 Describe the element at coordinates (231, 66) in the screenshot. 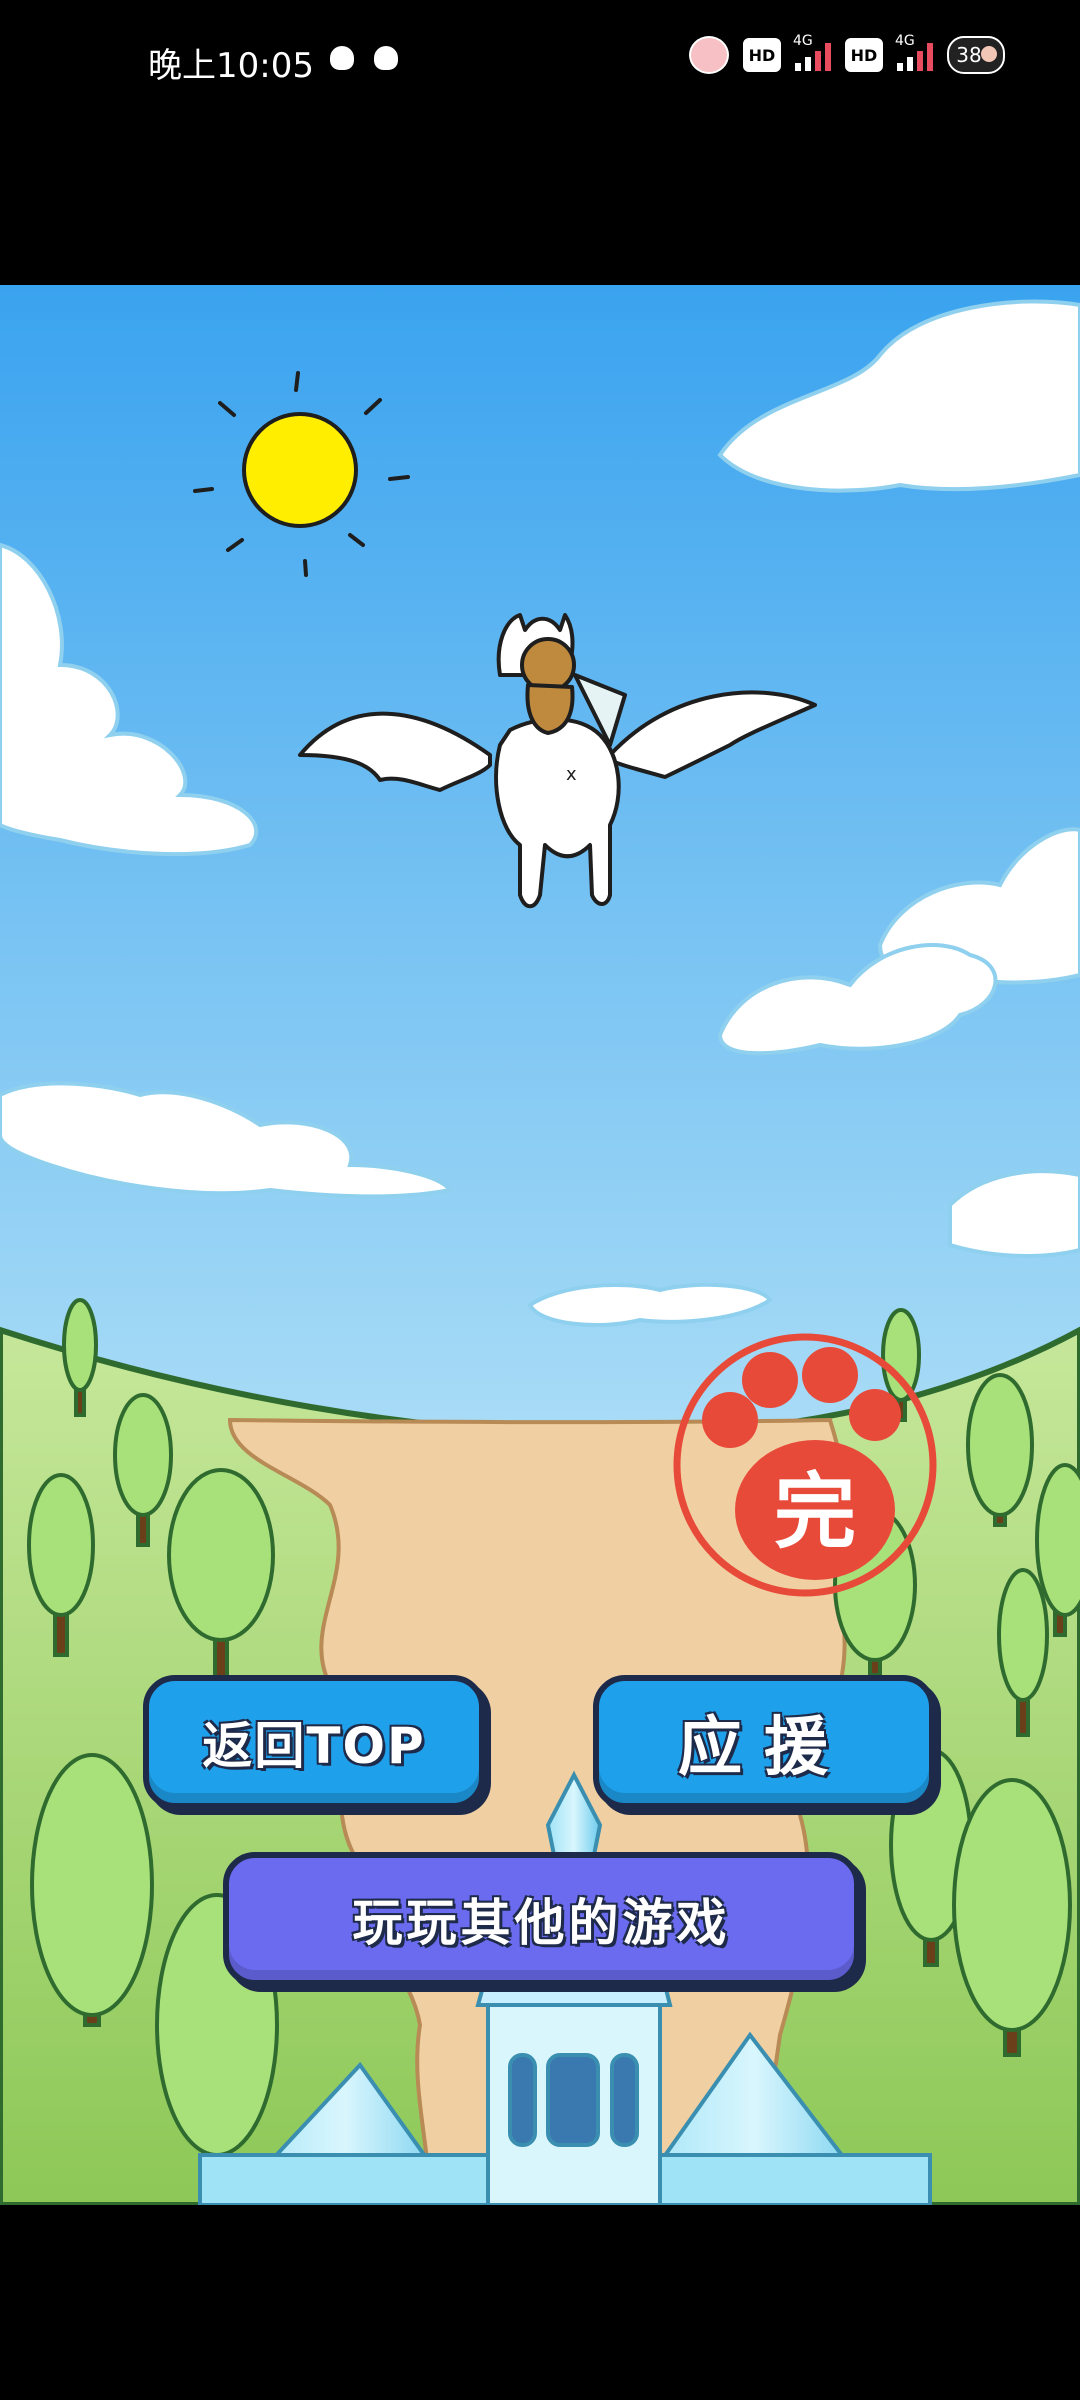

I see `status-time: 晚上10:05` at that location.